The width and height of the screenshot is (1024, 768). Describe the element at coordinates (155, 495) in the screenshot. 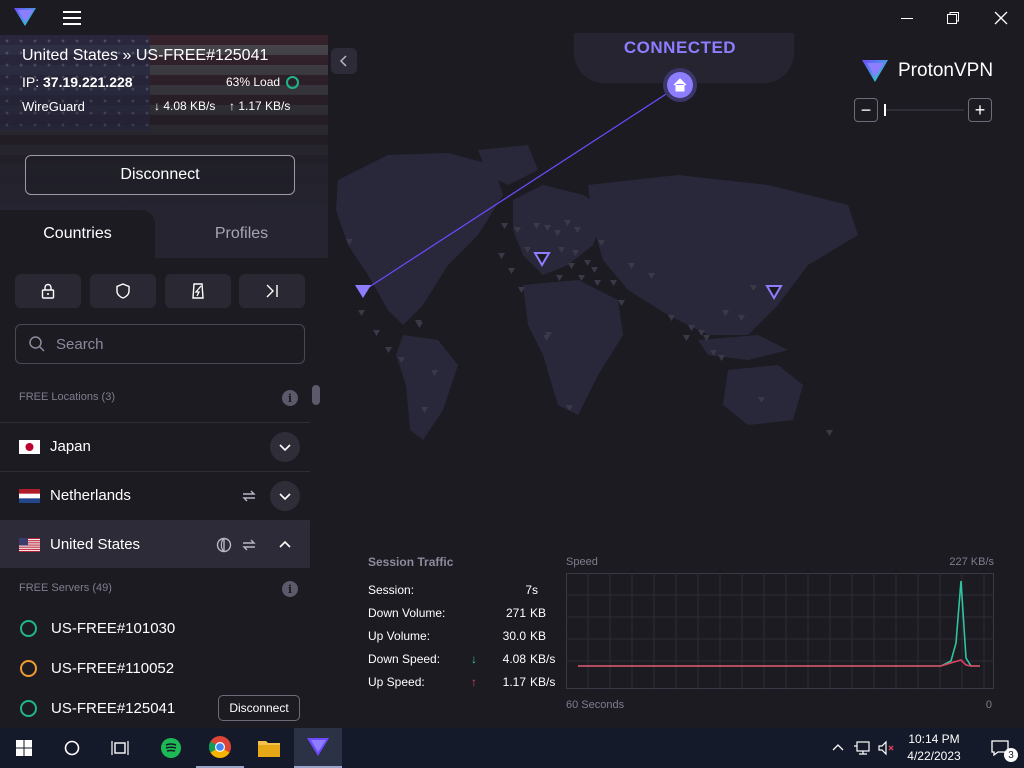

I see `country-row-netherlands: Netherlands` at that location.